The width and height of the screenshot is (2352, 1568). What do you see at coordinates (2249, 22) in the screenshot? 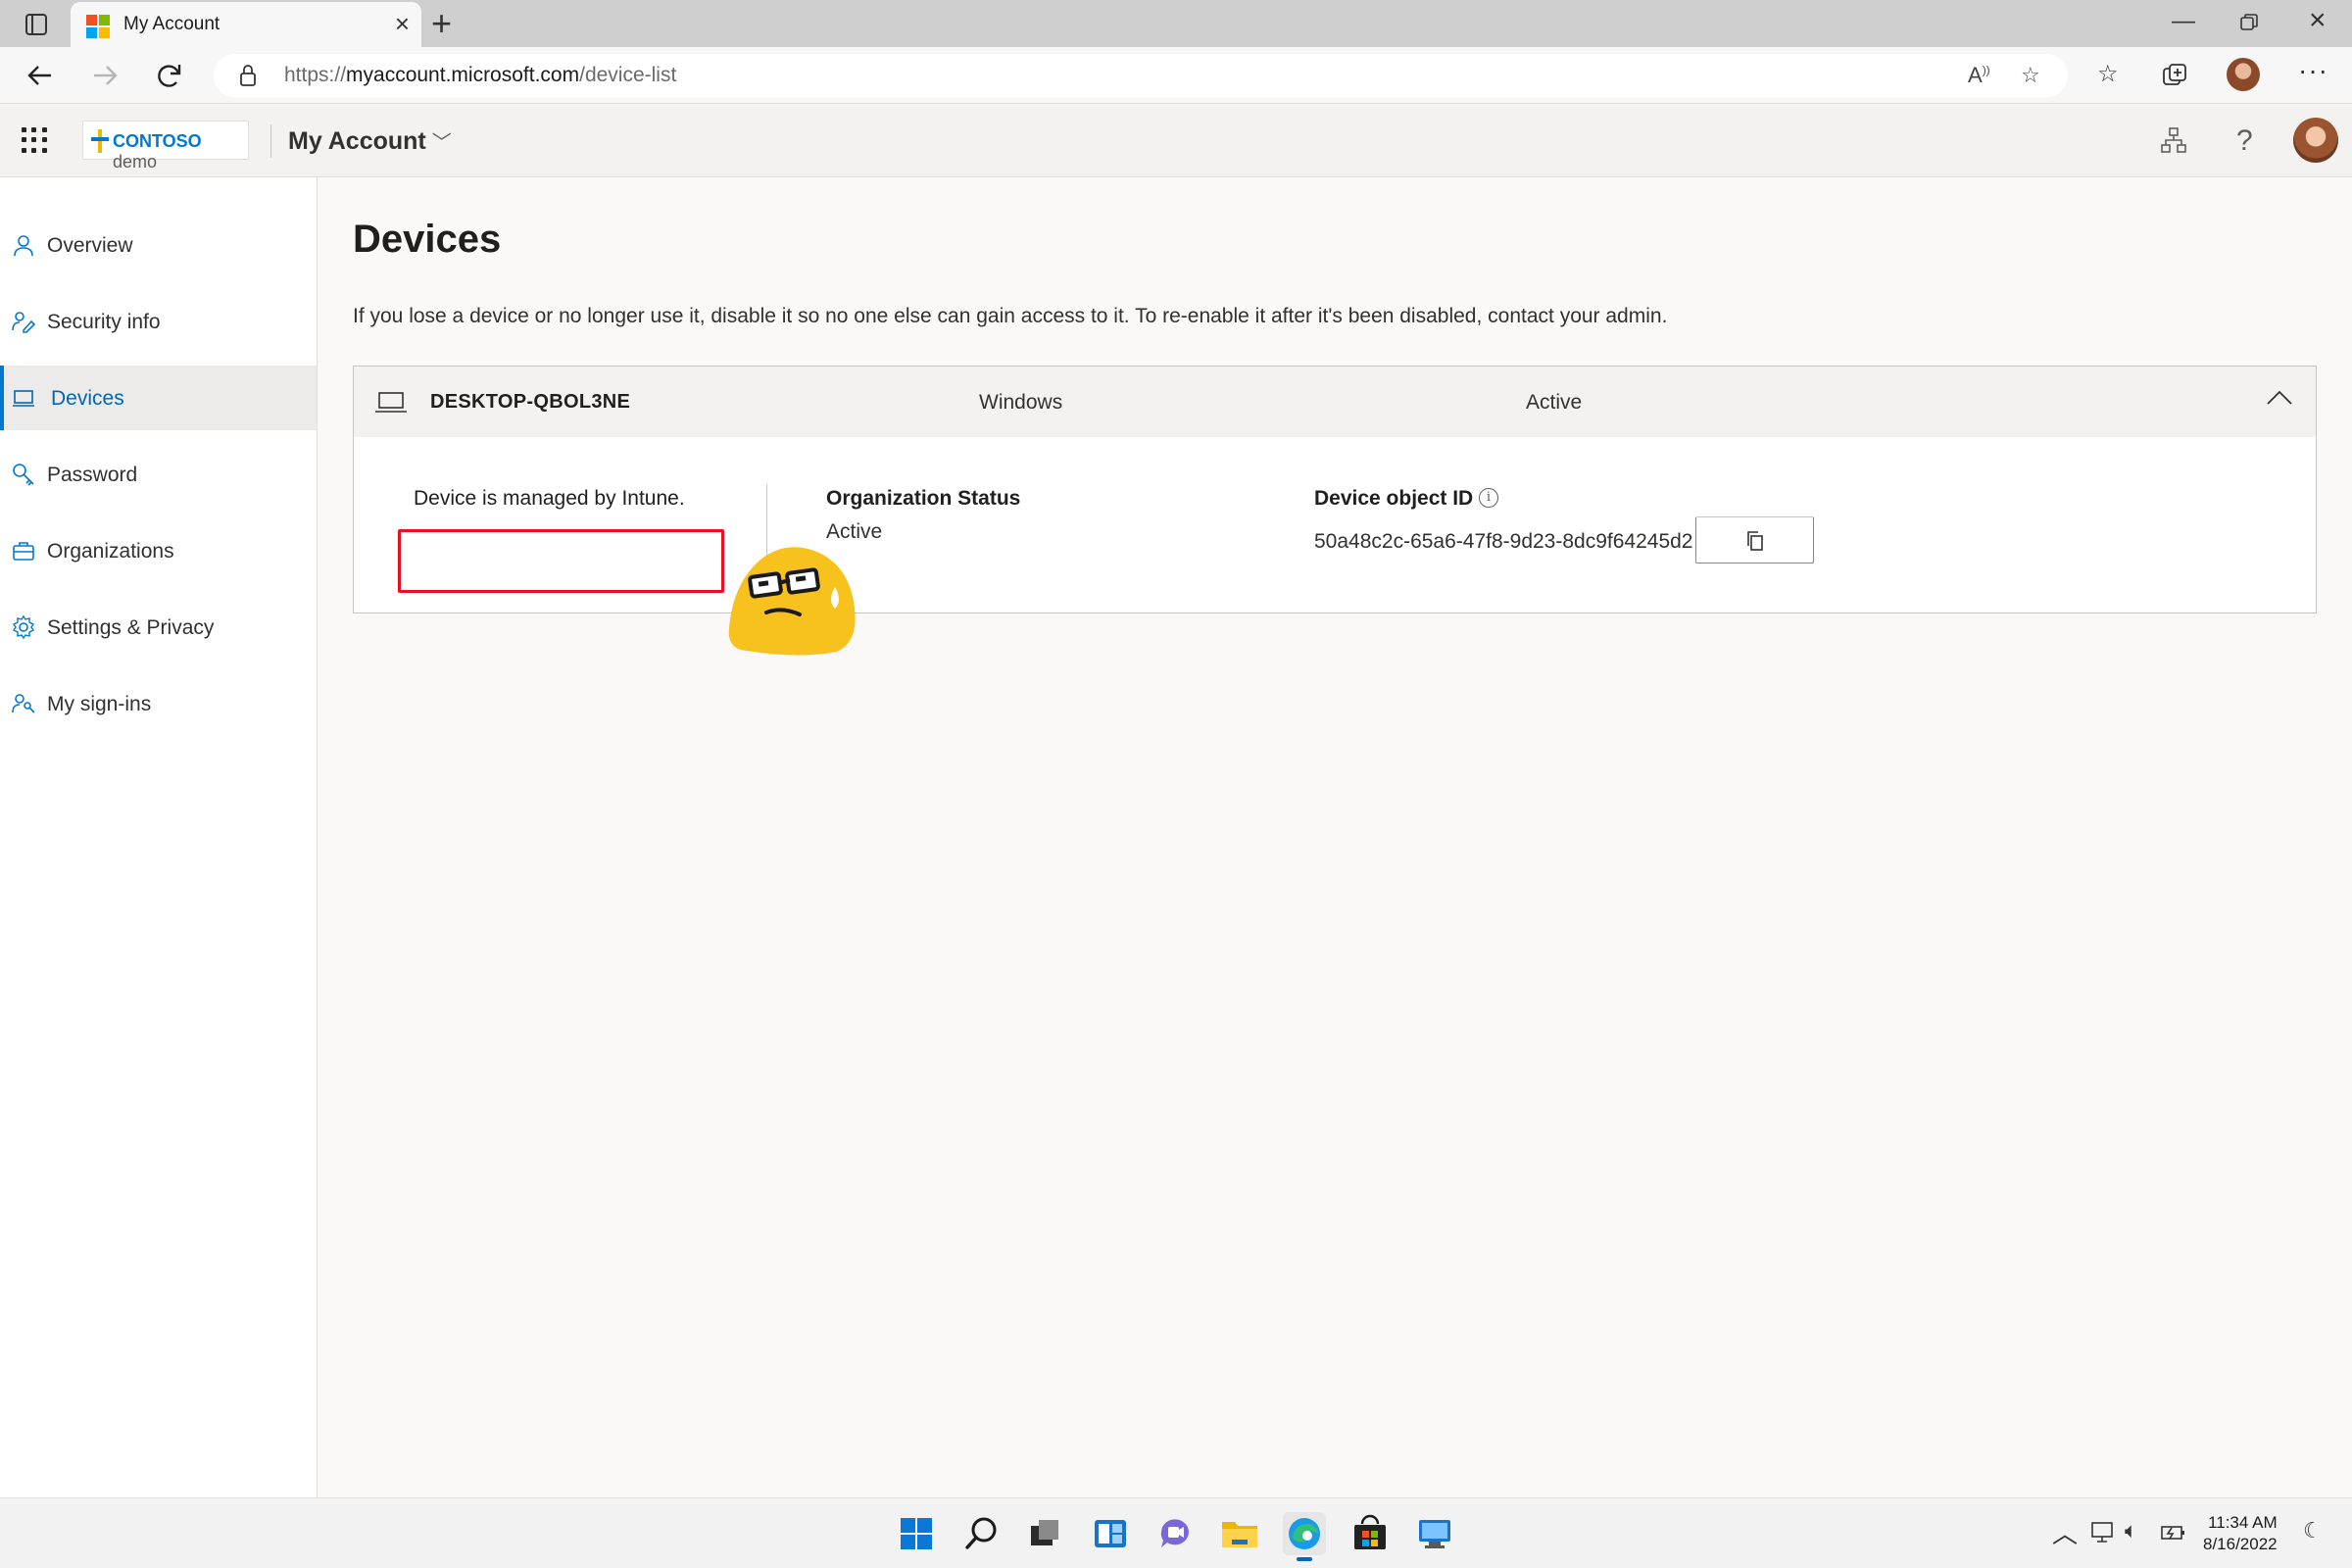
I see `restore-icon` at bounding box center [2249, 22].